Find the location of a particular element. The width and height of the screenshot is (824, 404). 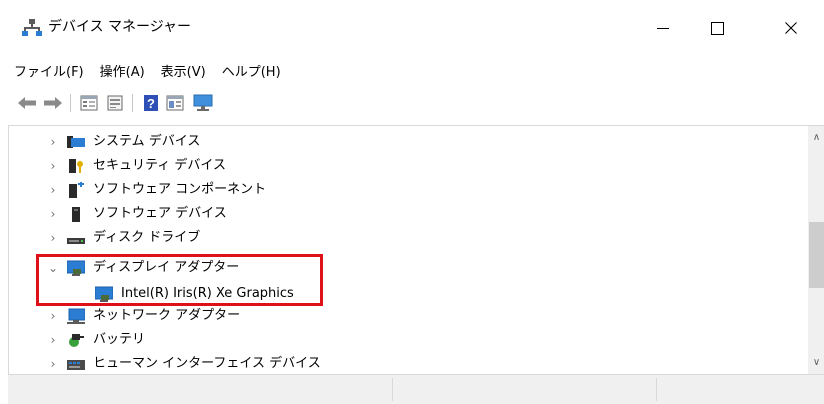

battery-icon is located at coordinates (76, 340).